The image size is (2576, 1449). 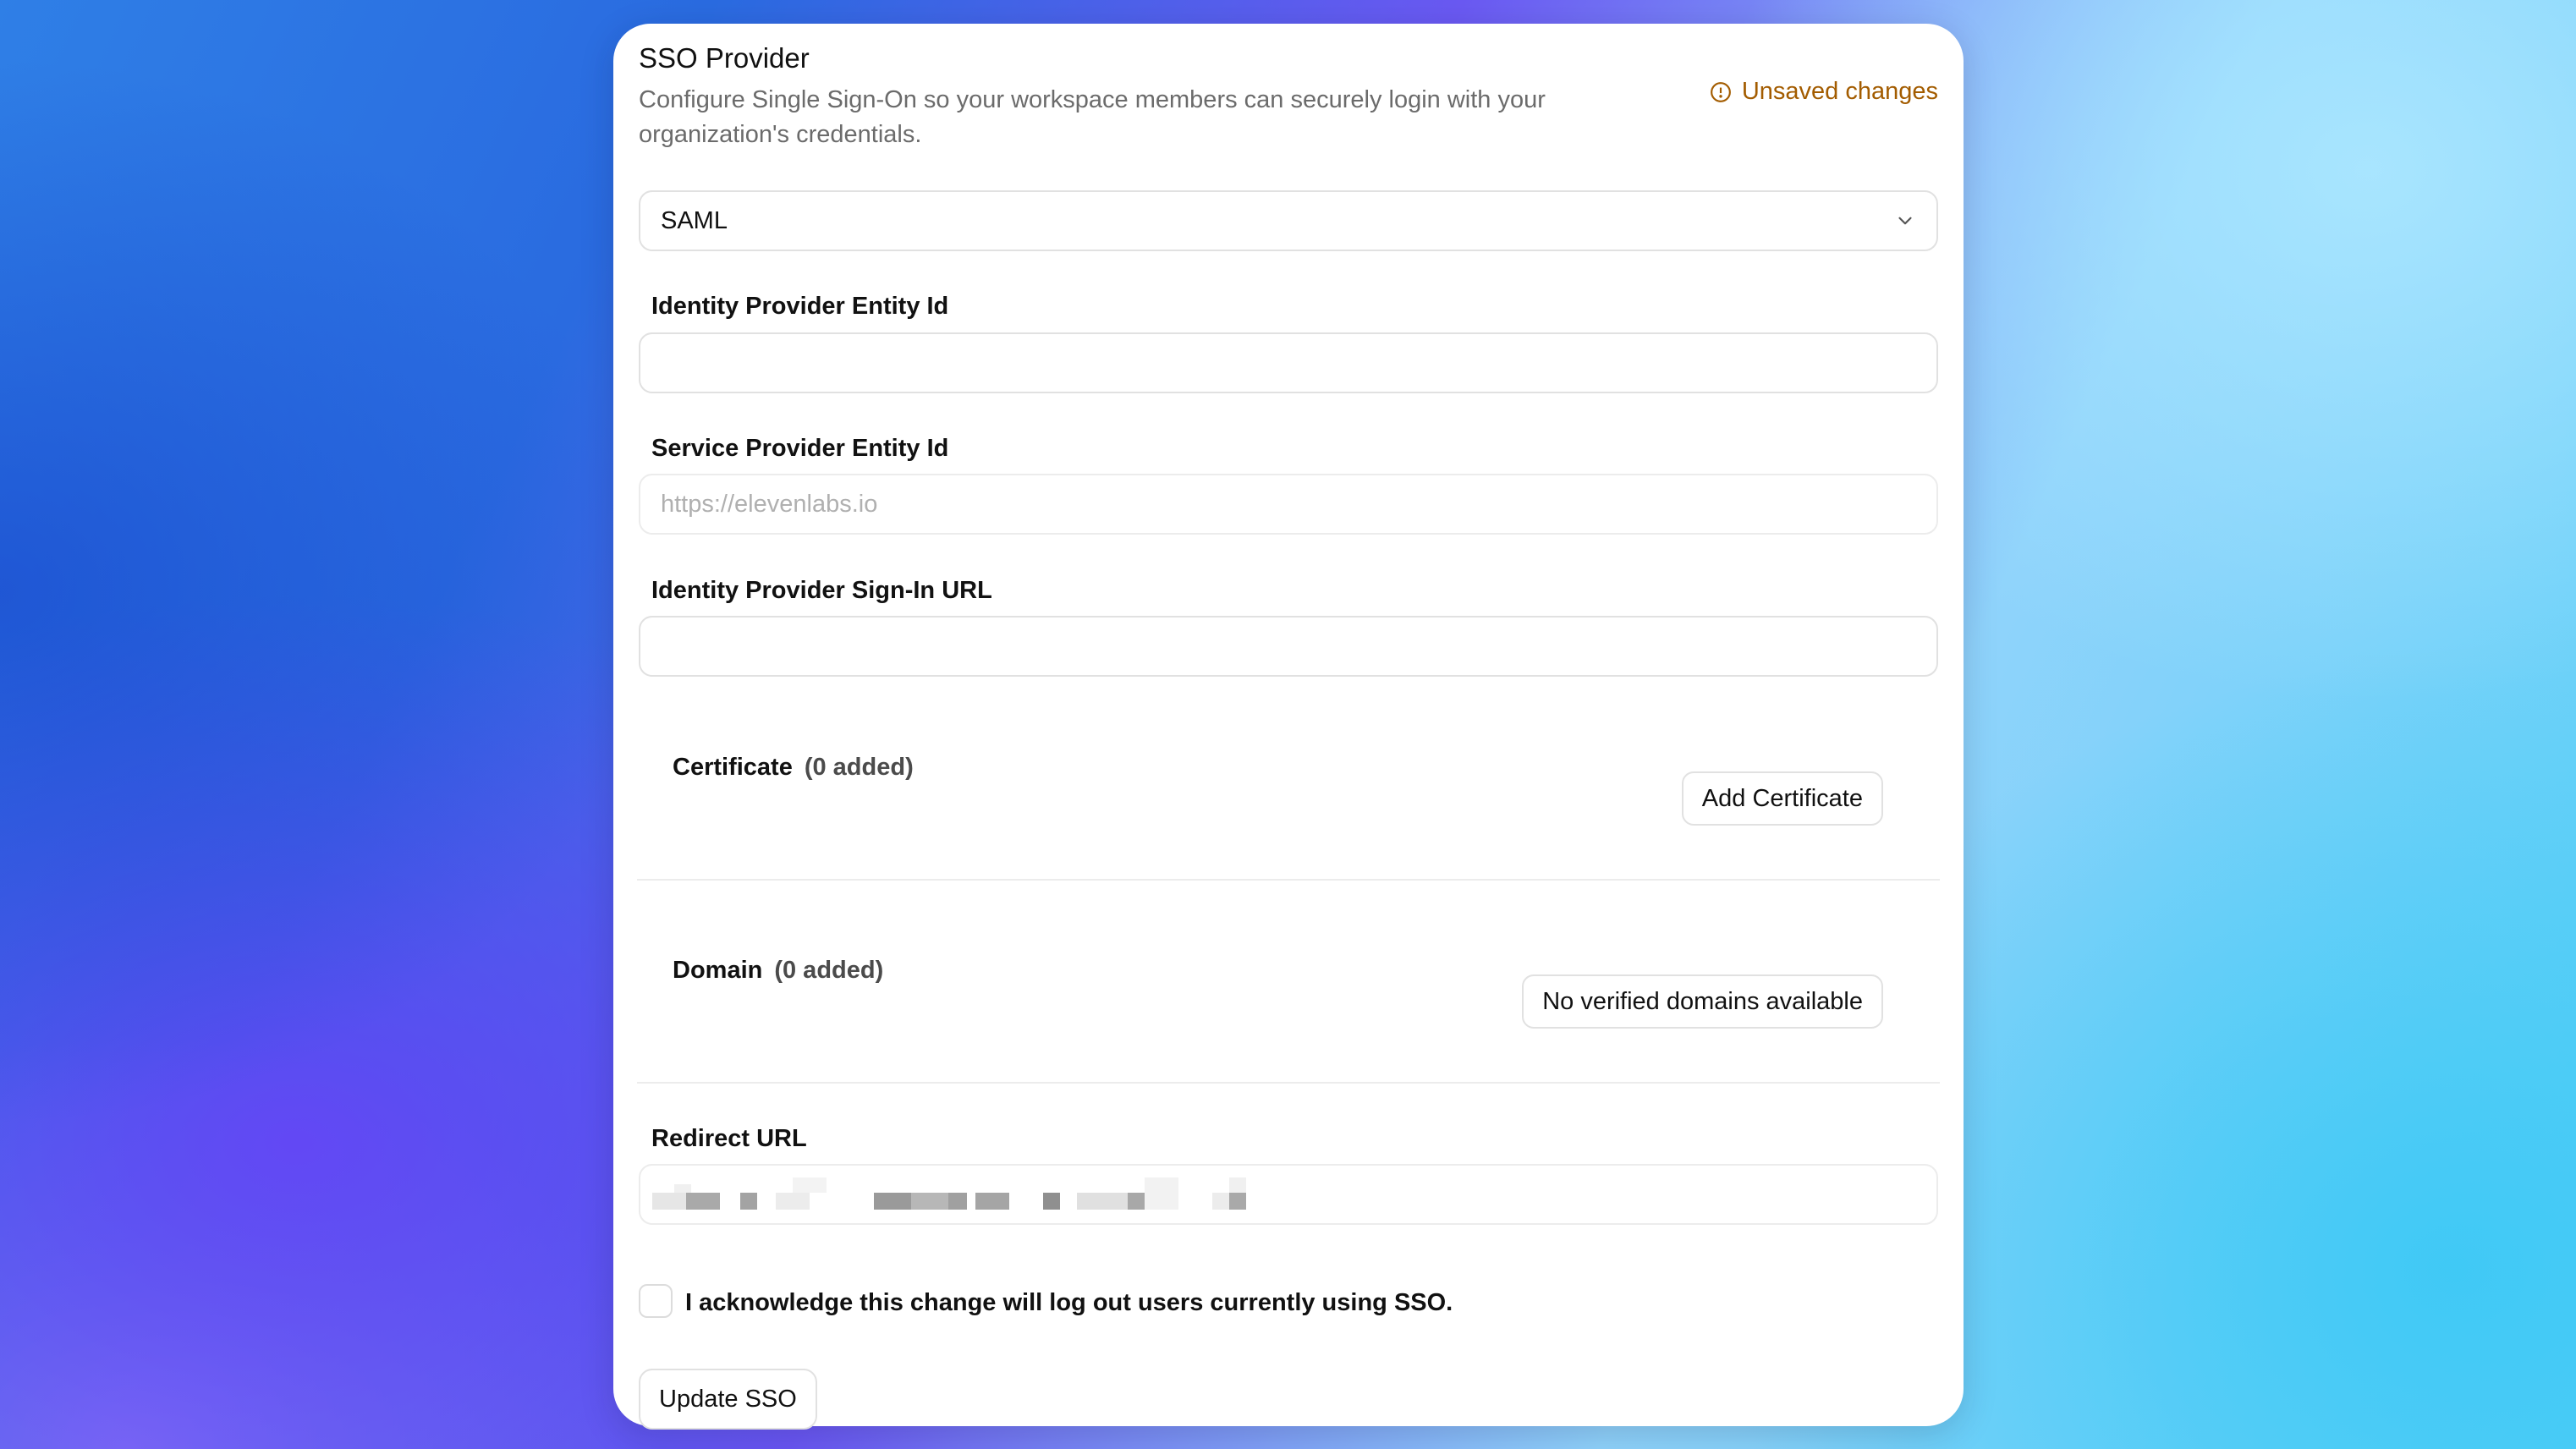 I want to click on domain-label: Domain, so click(x=718, y=971).